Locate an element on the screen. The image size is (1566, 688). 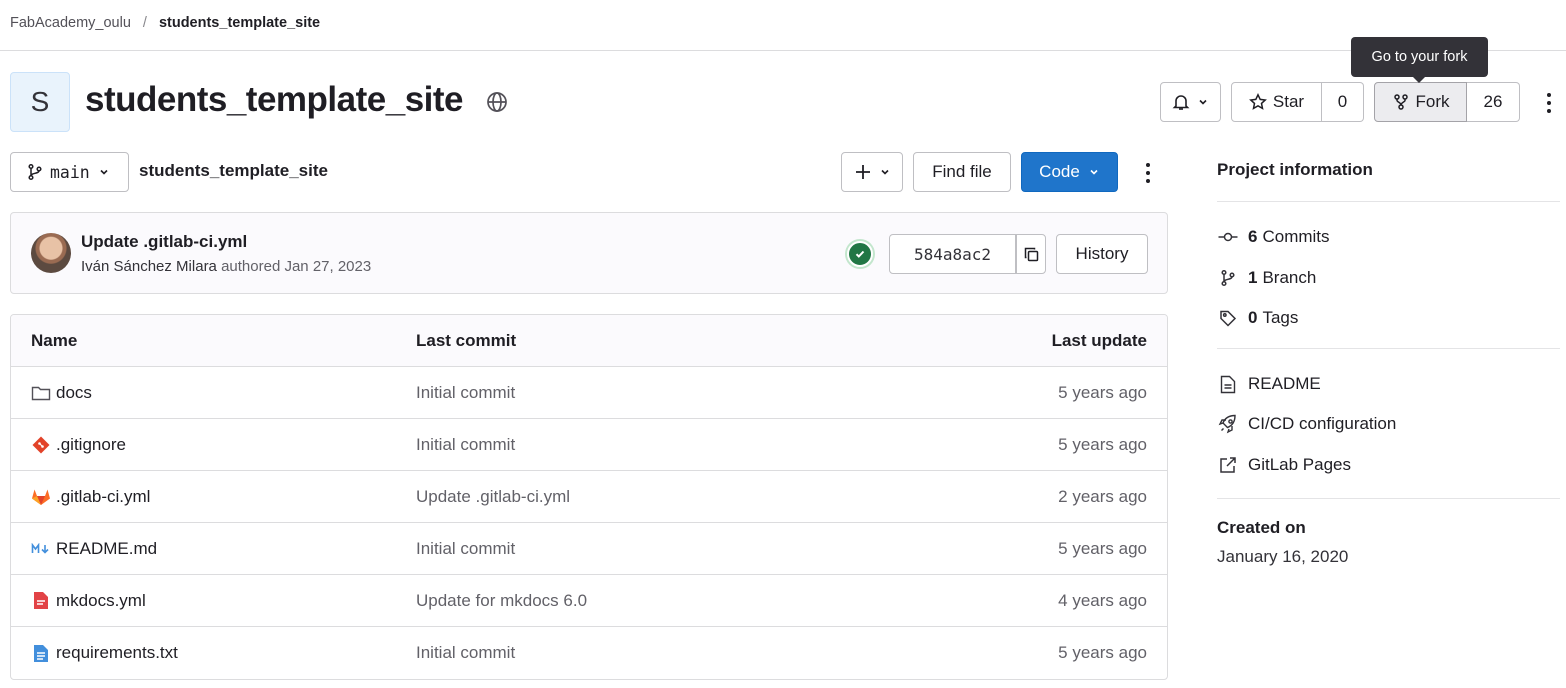
fork-icon is located at coordinates (1400, 102).